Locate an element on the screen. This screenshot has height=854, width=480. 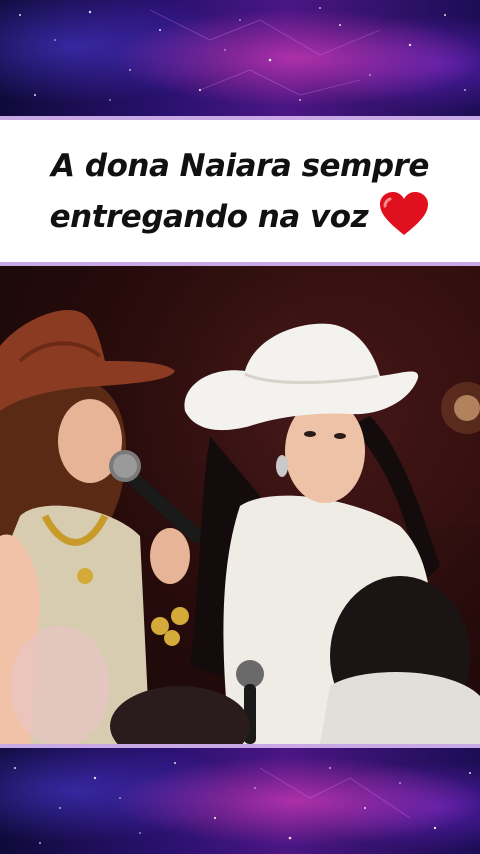
stars-decoration-top is located at coordinates (242, 54).